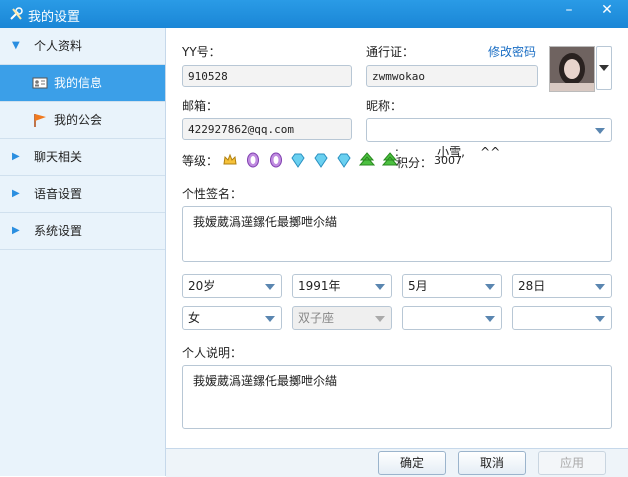 This screenshot has width=628, height=477. Describe the element at coordinates (58, 194) in the screenshot. I see `sidebar-group-label: 语音设置` at that location.